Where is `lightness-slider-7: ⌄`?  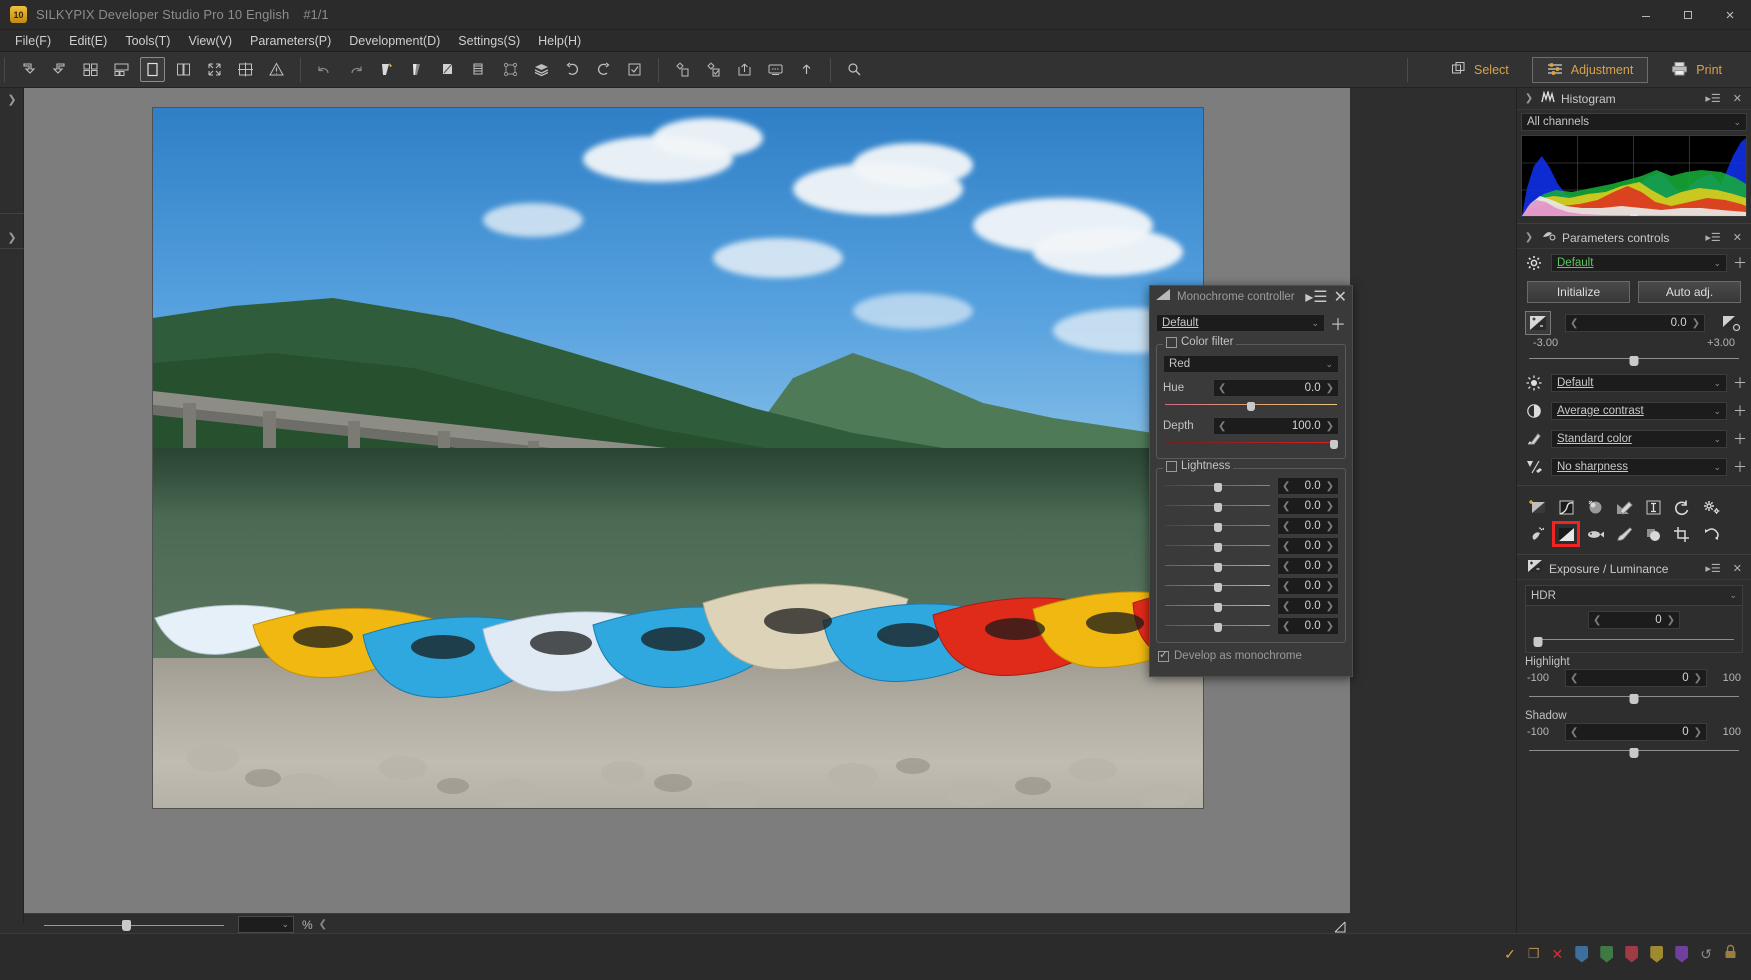
lightness-slider-7: ⌄ is located at coordinates (1217, 624).